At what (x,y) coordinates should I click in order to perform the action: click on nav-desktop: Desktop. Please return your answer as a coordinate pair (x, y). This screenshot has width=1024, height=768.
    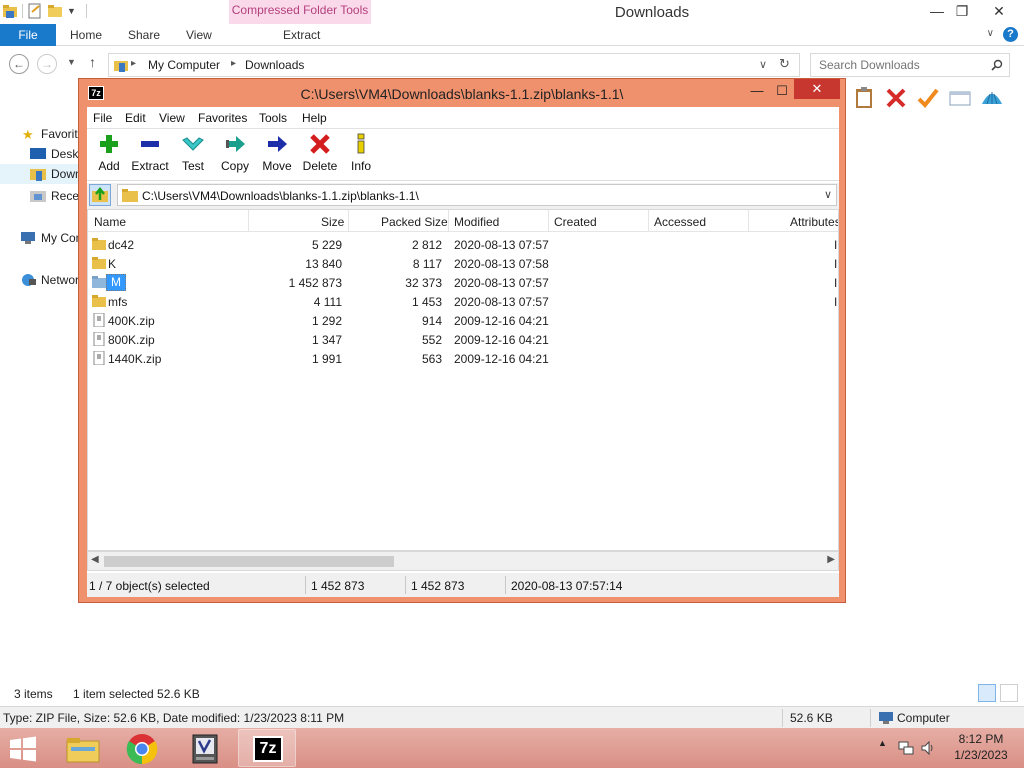
    Looking at the image, I should click on (40, 154).